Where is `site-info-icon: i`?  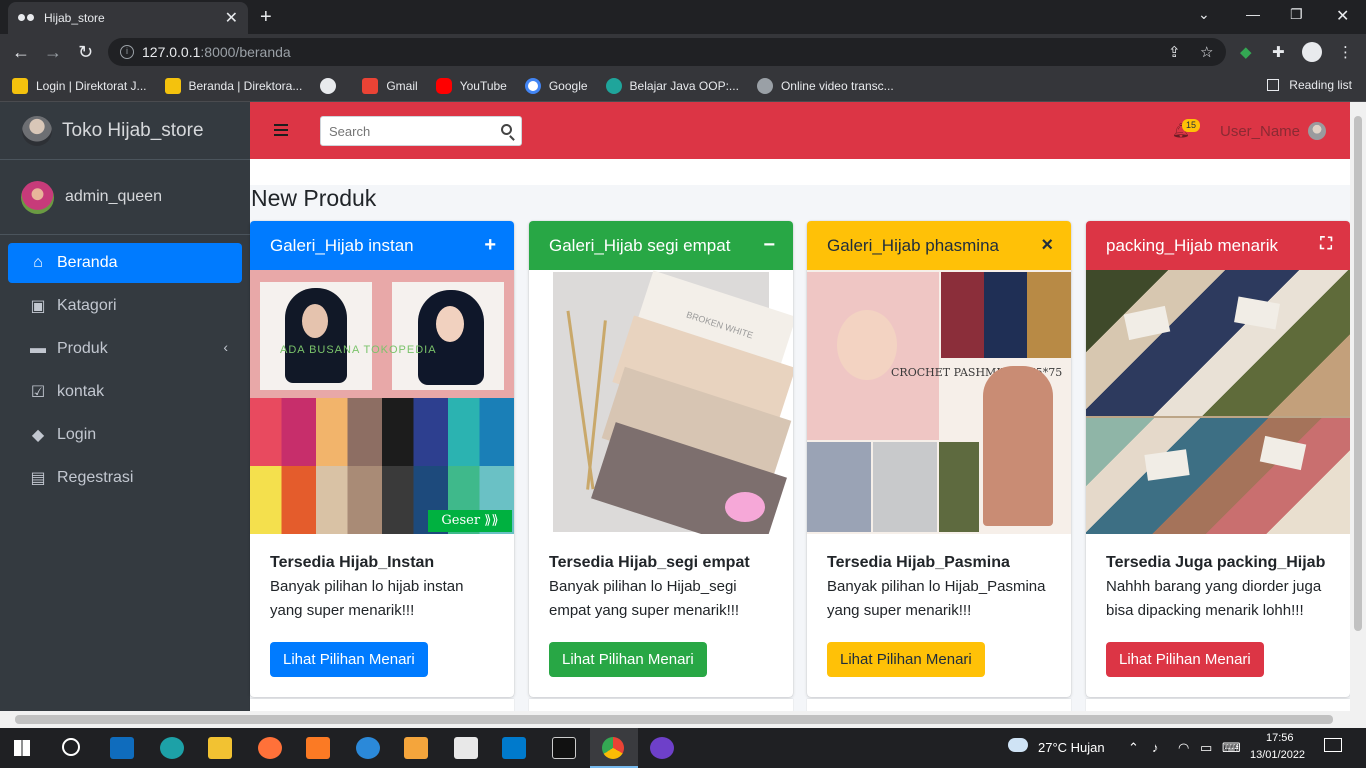
site-info-icon: i is located at coordinates (127, 52).